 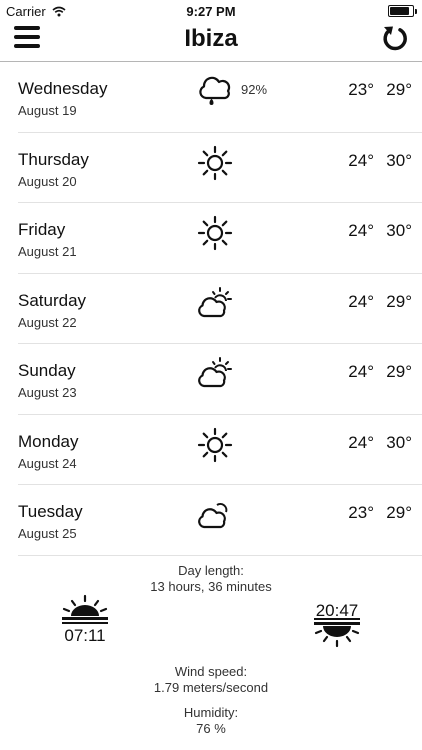 I want to click on status-bar: Carrier 9:27 PM, so click(x=211, y=11).